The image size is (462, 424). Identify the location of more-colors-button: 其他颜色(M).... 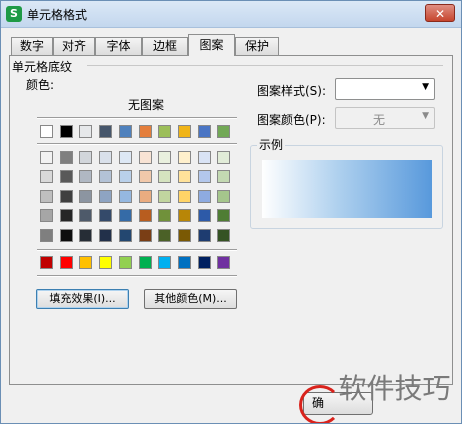
(190, 299).